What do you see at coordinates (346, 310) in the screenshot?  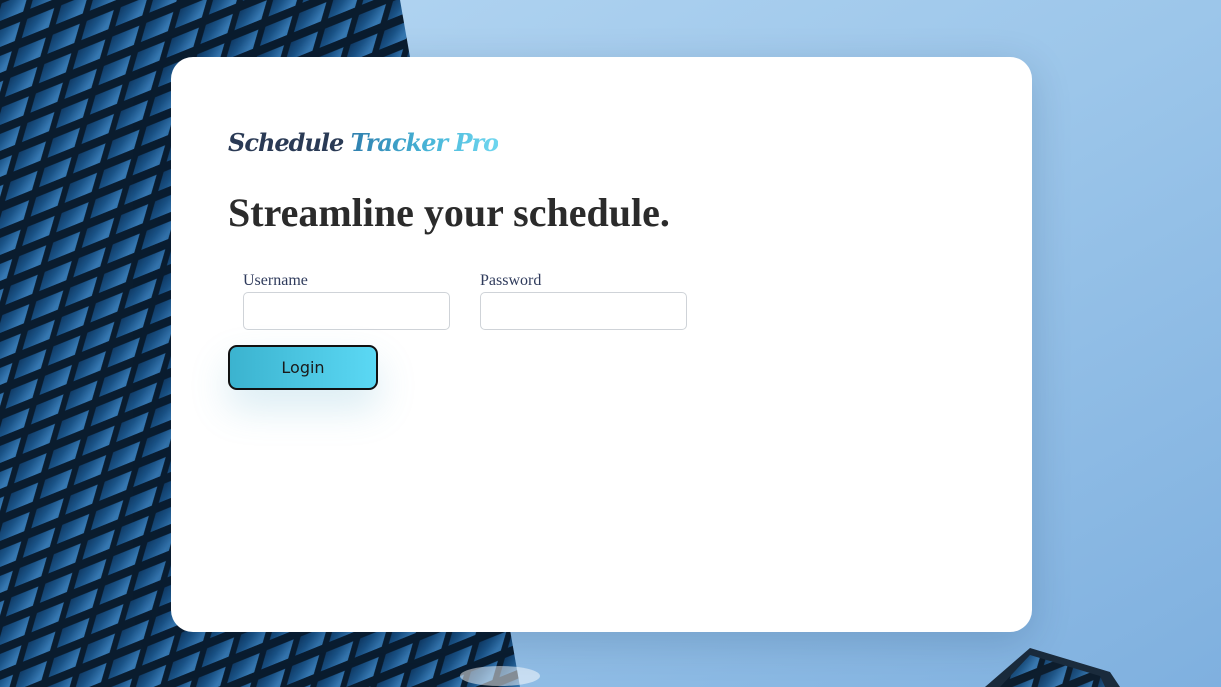 I see `username-input` at bounding box center [346, 310].